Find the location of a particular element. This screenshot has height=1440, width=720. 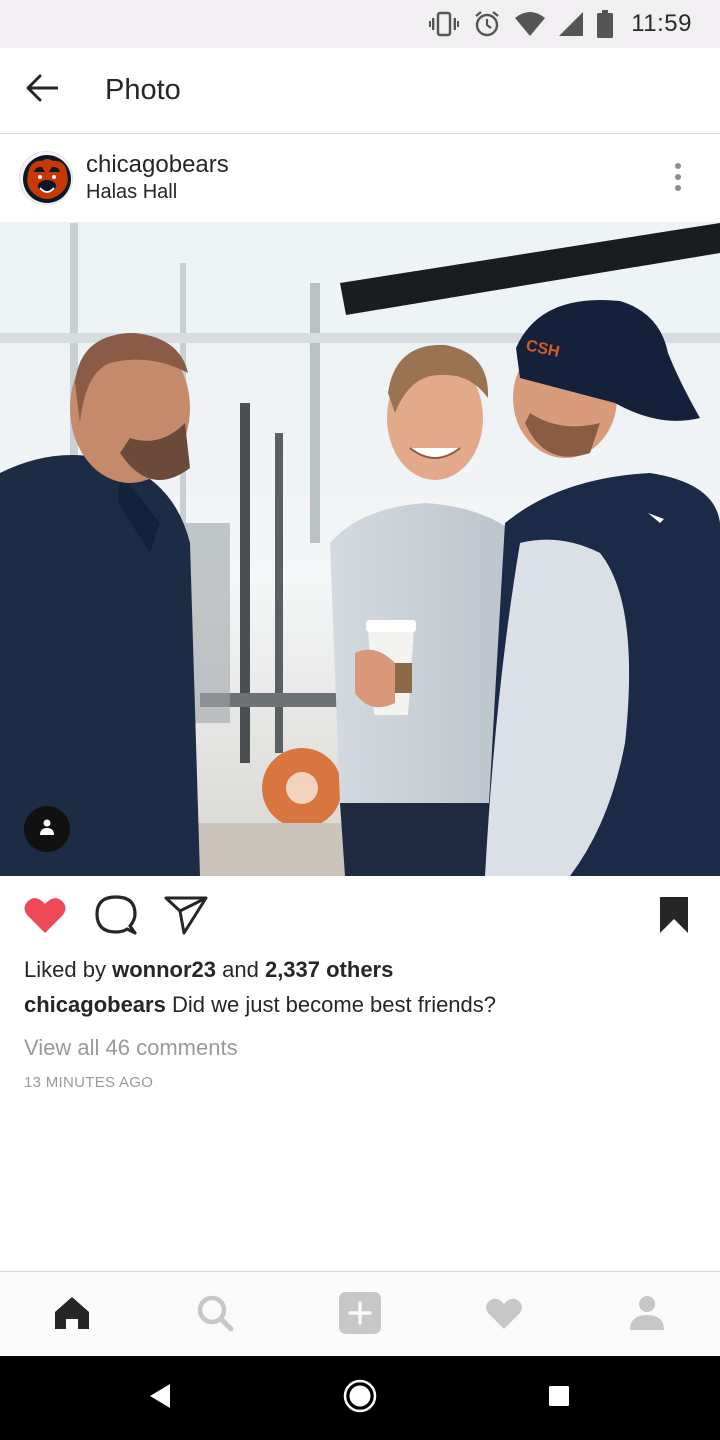

nav-profile is located at coordinates (647, 1315).